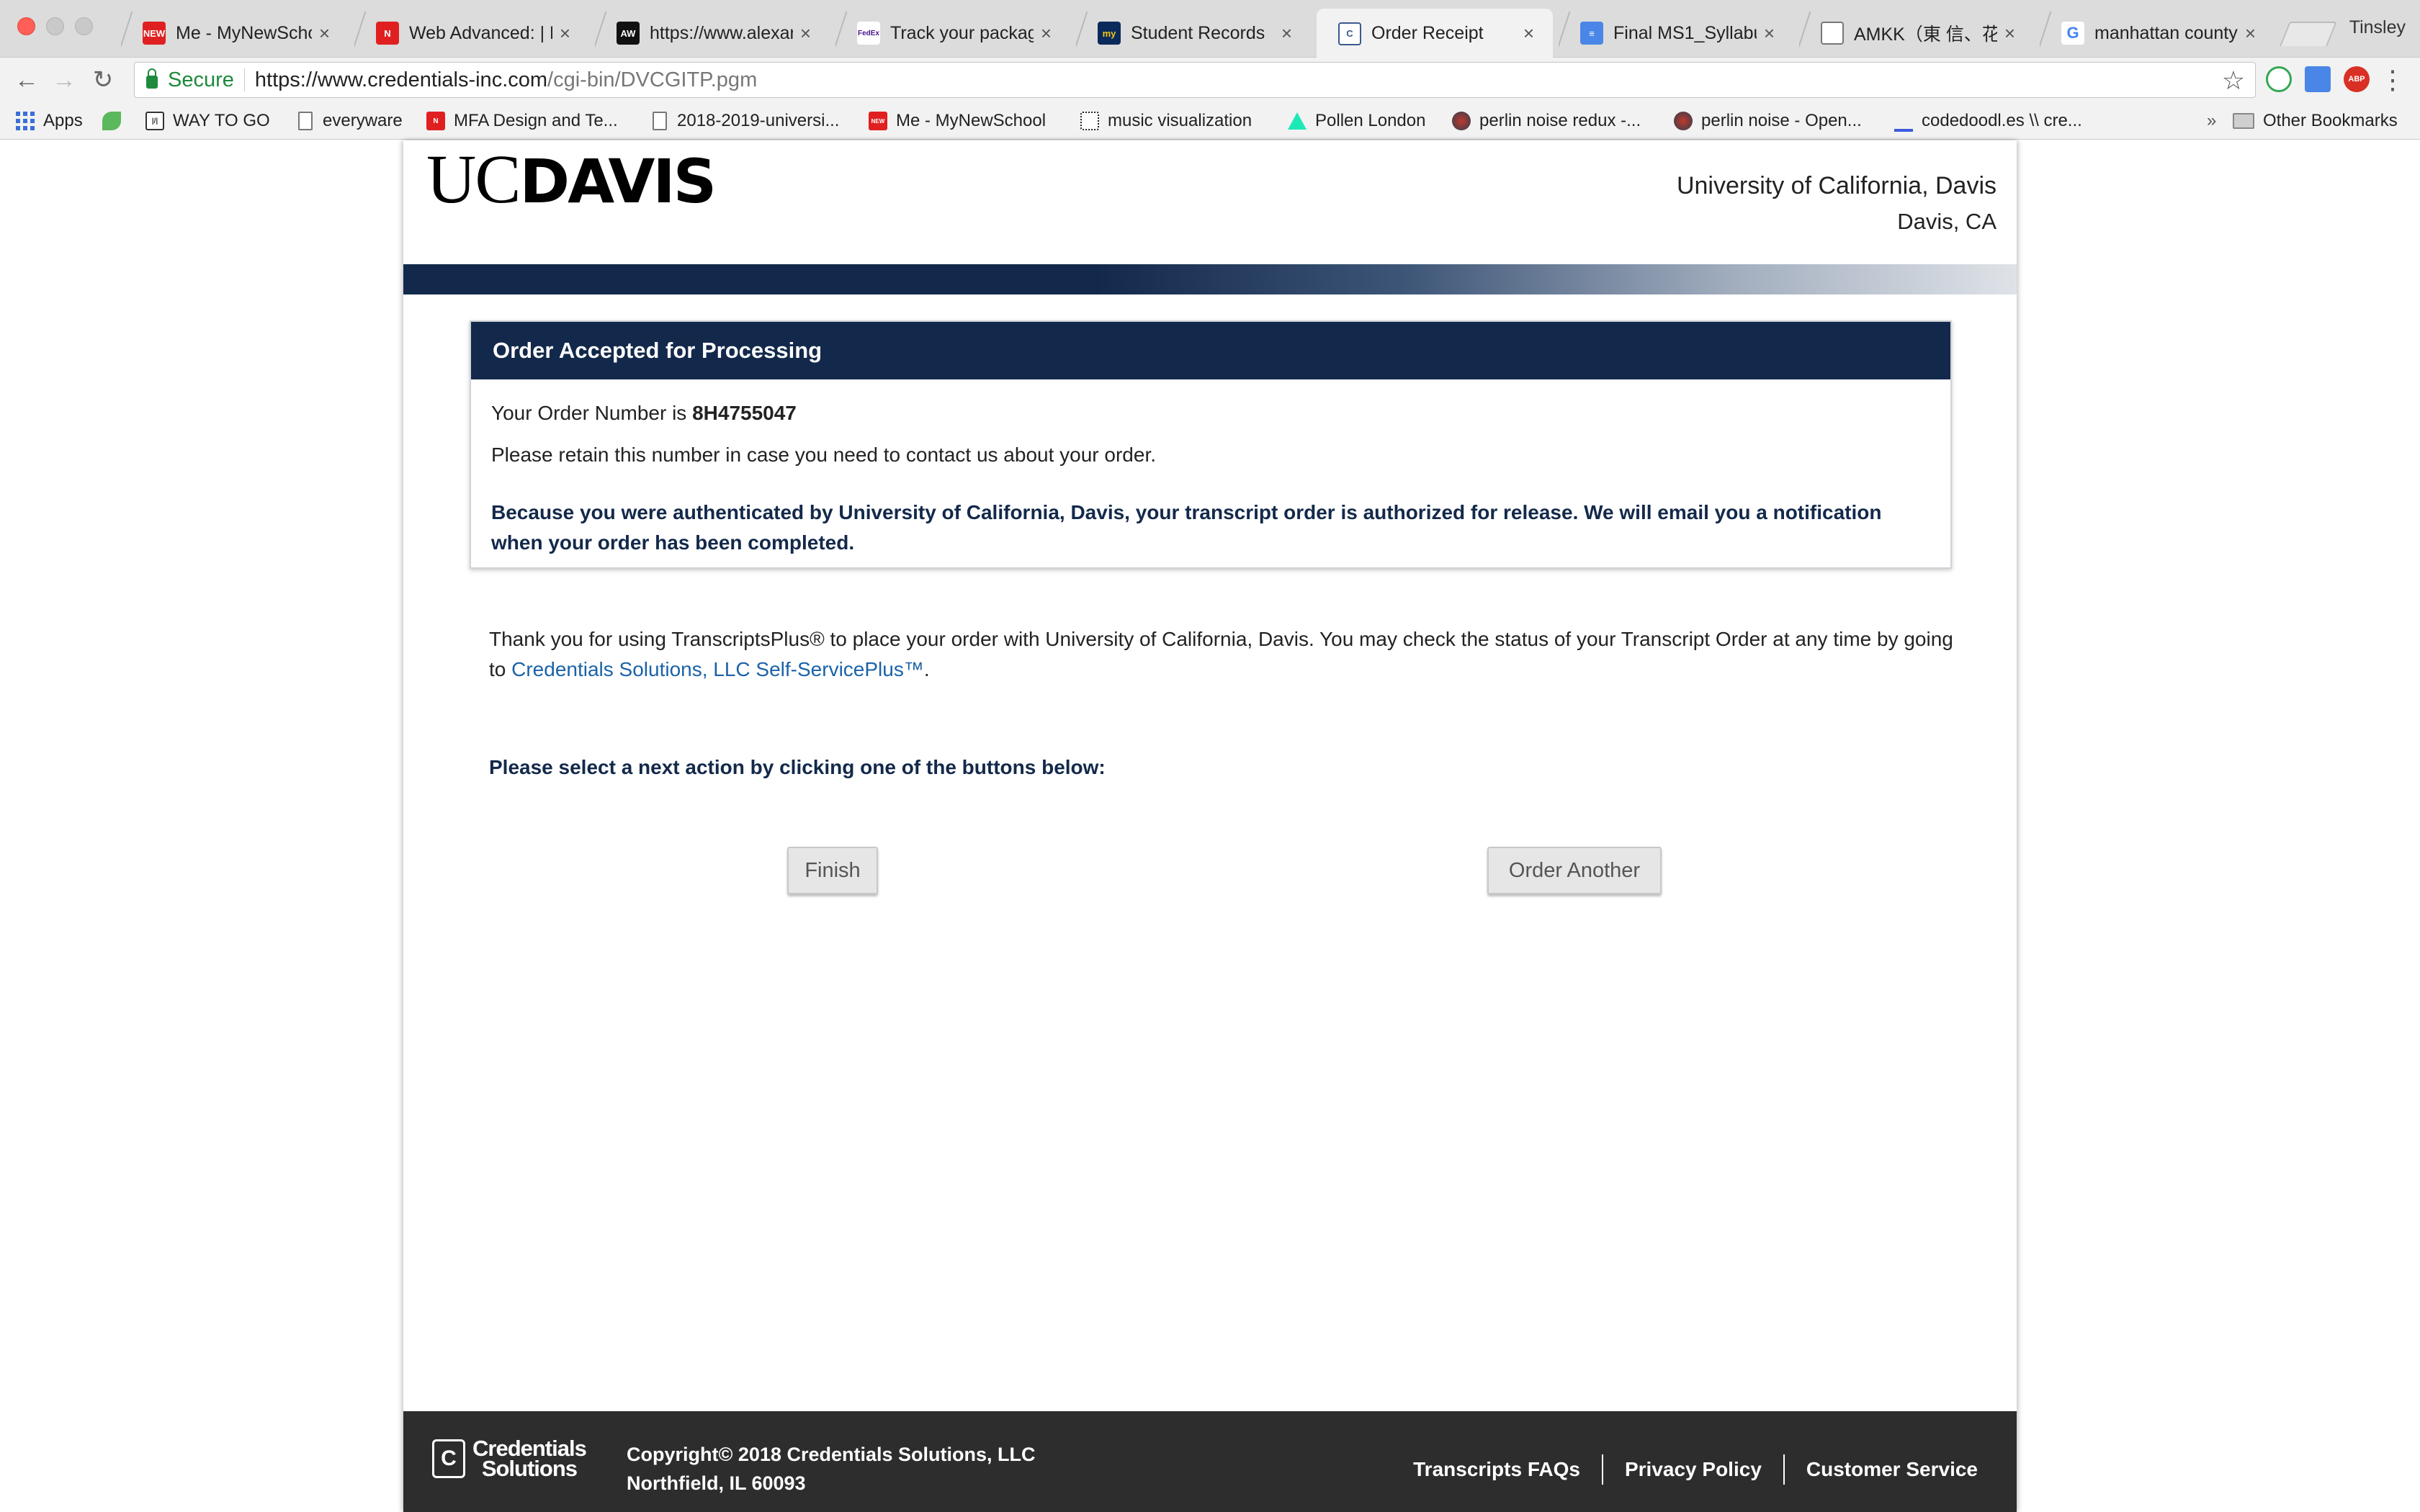 This screenshot has width=2420, height=1512. I want to click on underline-icon, so click(1903, 124).